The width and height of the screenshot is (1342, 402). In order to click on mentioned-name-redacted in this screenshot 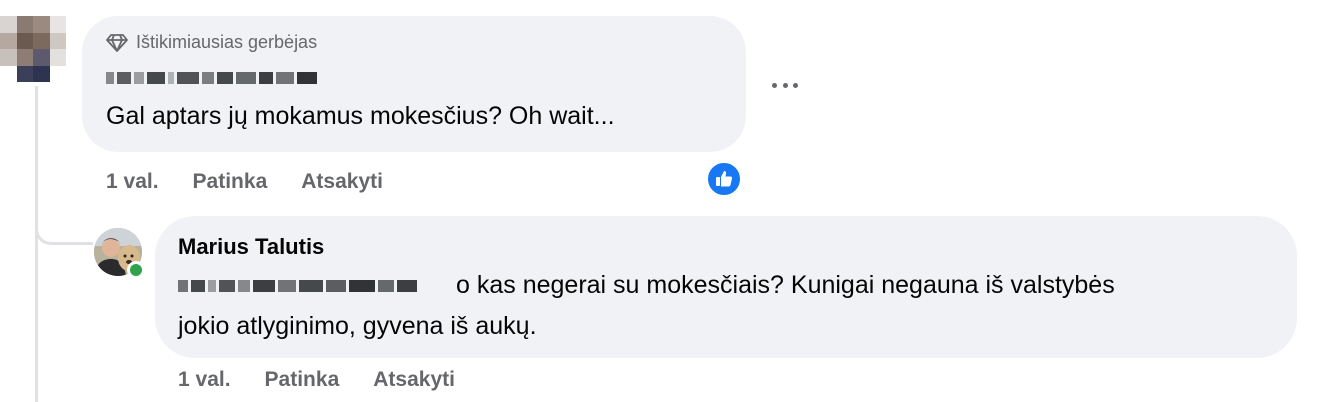, I will do `click(297, 286)`.